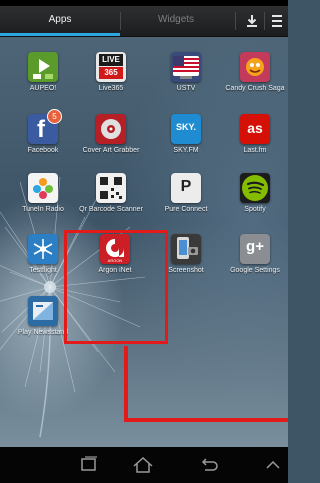 The image size is (320, 483). I want to click on navigation-bar, so click(144, 465).